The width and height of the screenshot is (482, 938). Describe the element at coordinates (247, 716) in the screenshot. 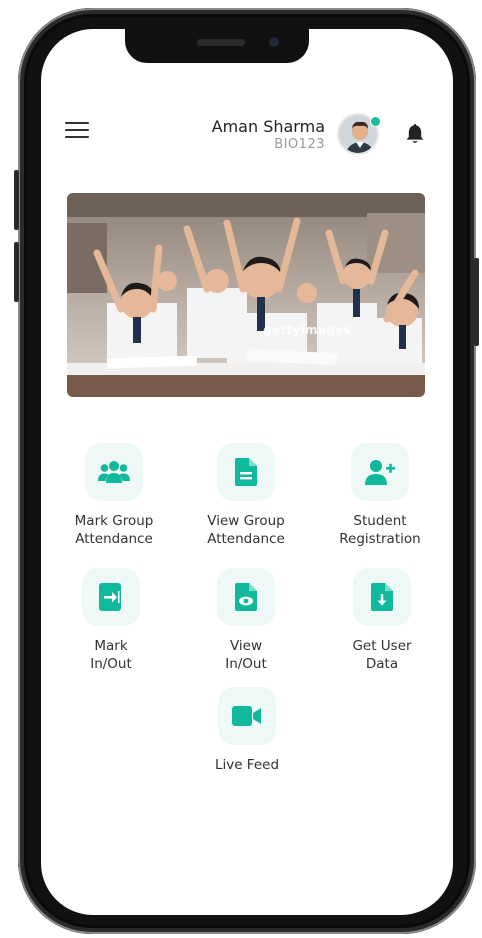

I see `video-camera-icon` at that location.